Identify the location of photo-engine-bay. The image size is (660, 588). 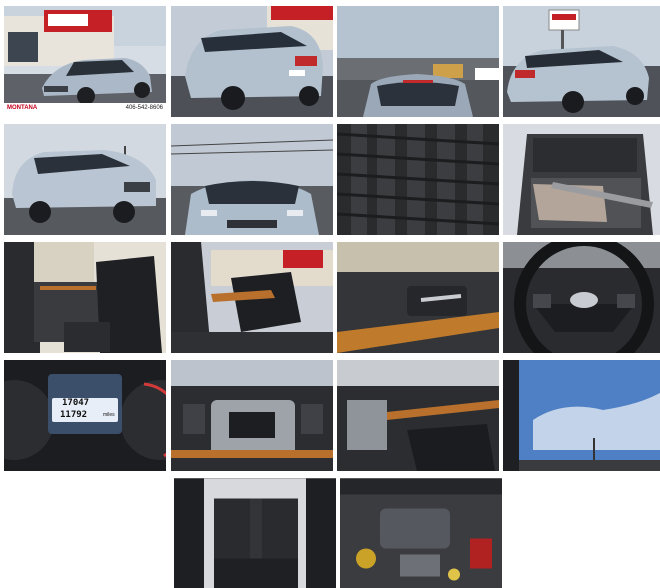
(421, 533).